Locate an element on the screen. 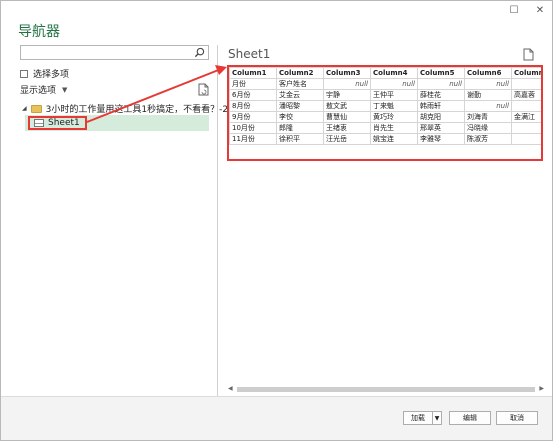 The height and width of the screenshot is (441, 553). table-cell: 曹慧仙 is located at coordinates (347, 117).